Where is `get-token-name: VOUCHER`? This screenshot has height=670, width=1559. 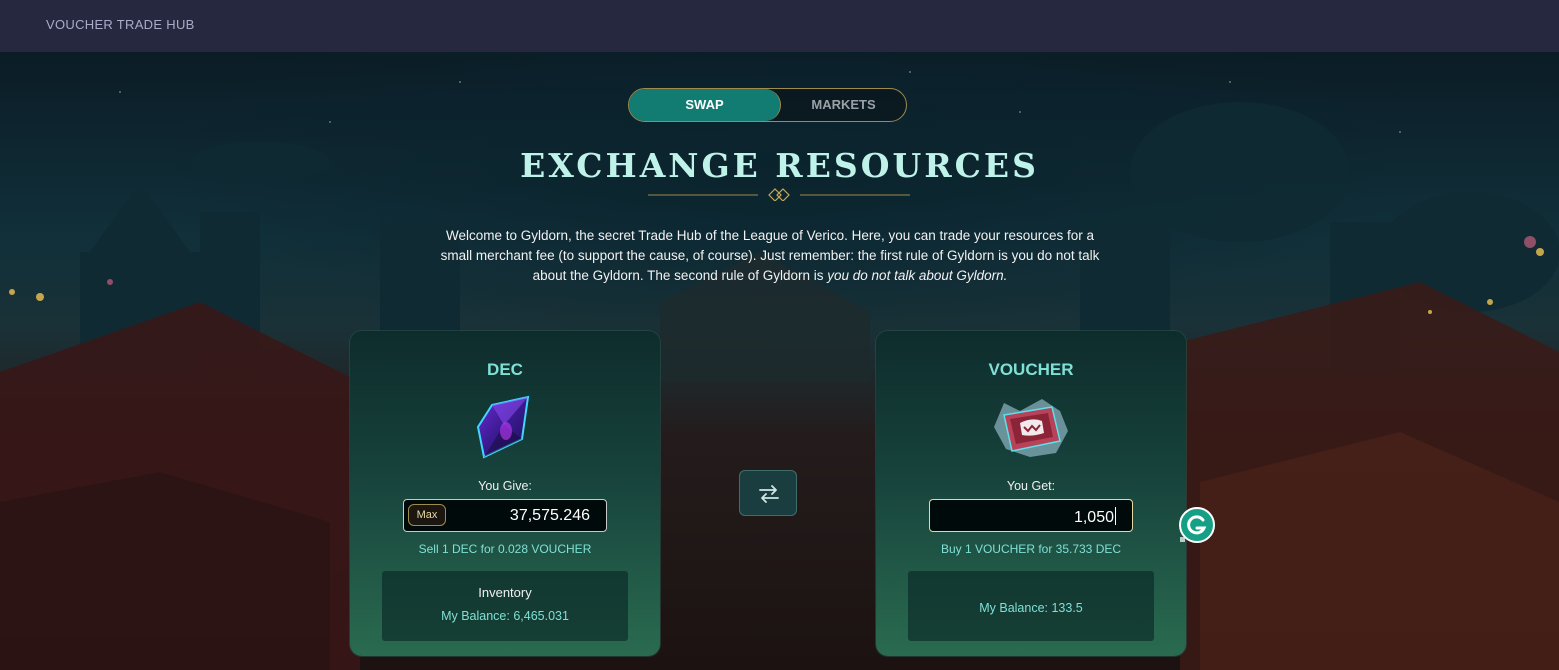
get-token-name: VOUCHER is located at coordinates (1031, 369).